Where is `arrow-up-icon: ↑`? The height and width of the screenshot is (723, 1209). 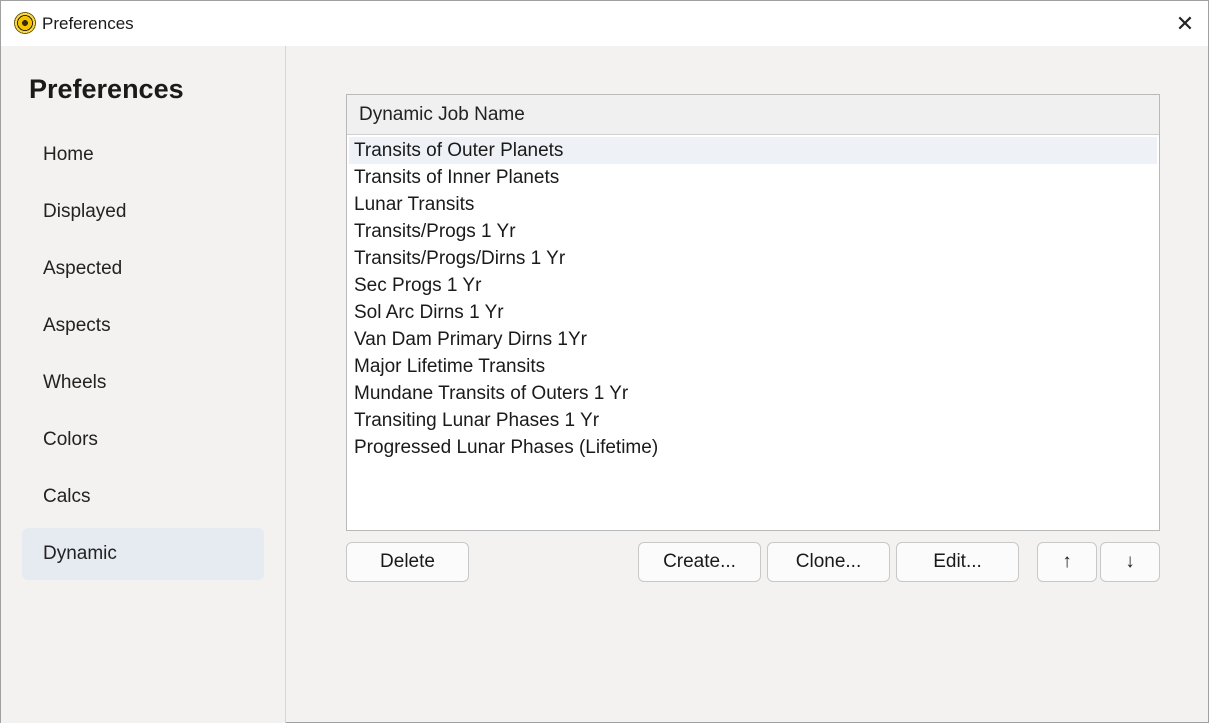
arrow-up-icon: ↑ is located at coordinates (1067, 561).